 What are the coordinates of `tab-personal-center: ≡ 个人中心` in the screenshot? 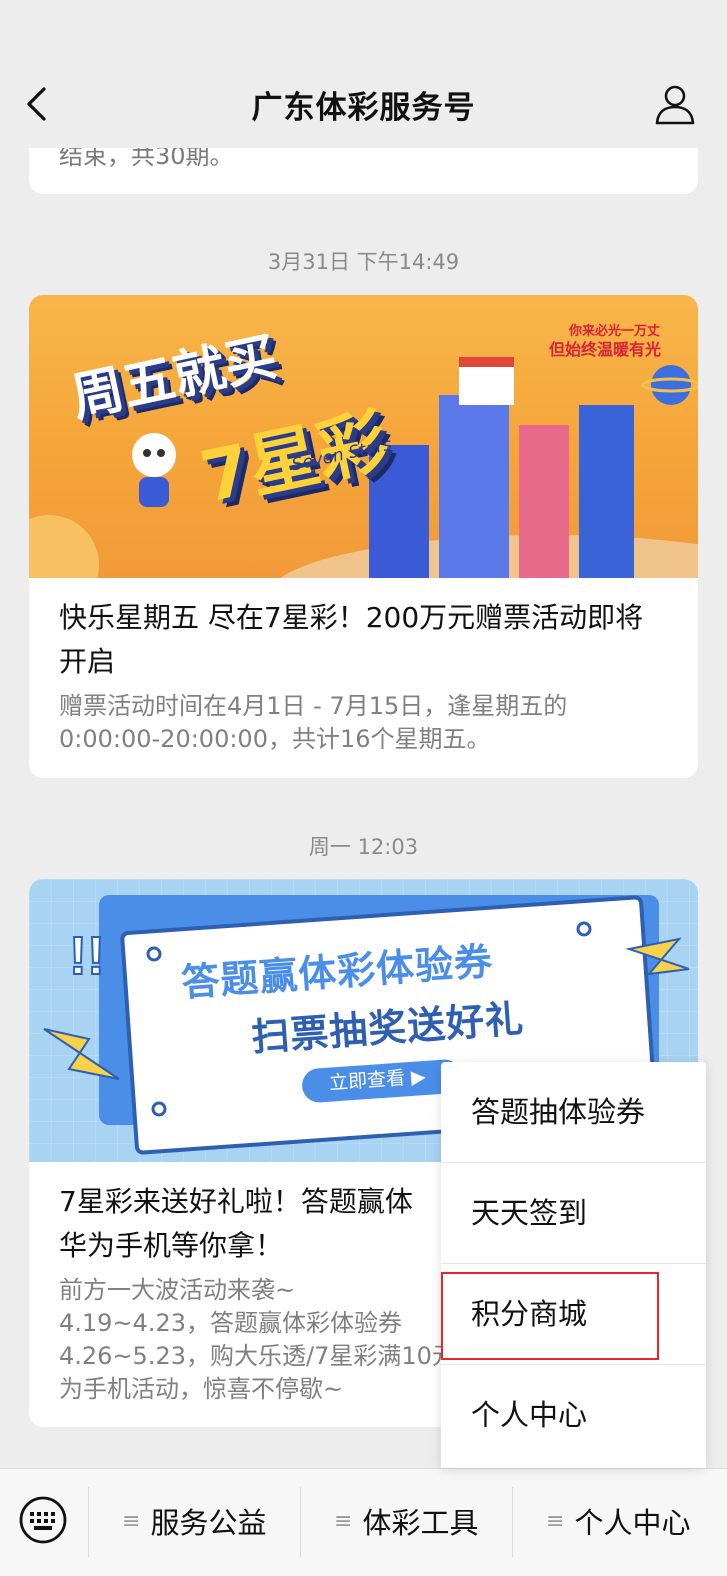 It's located at (618, 1521).